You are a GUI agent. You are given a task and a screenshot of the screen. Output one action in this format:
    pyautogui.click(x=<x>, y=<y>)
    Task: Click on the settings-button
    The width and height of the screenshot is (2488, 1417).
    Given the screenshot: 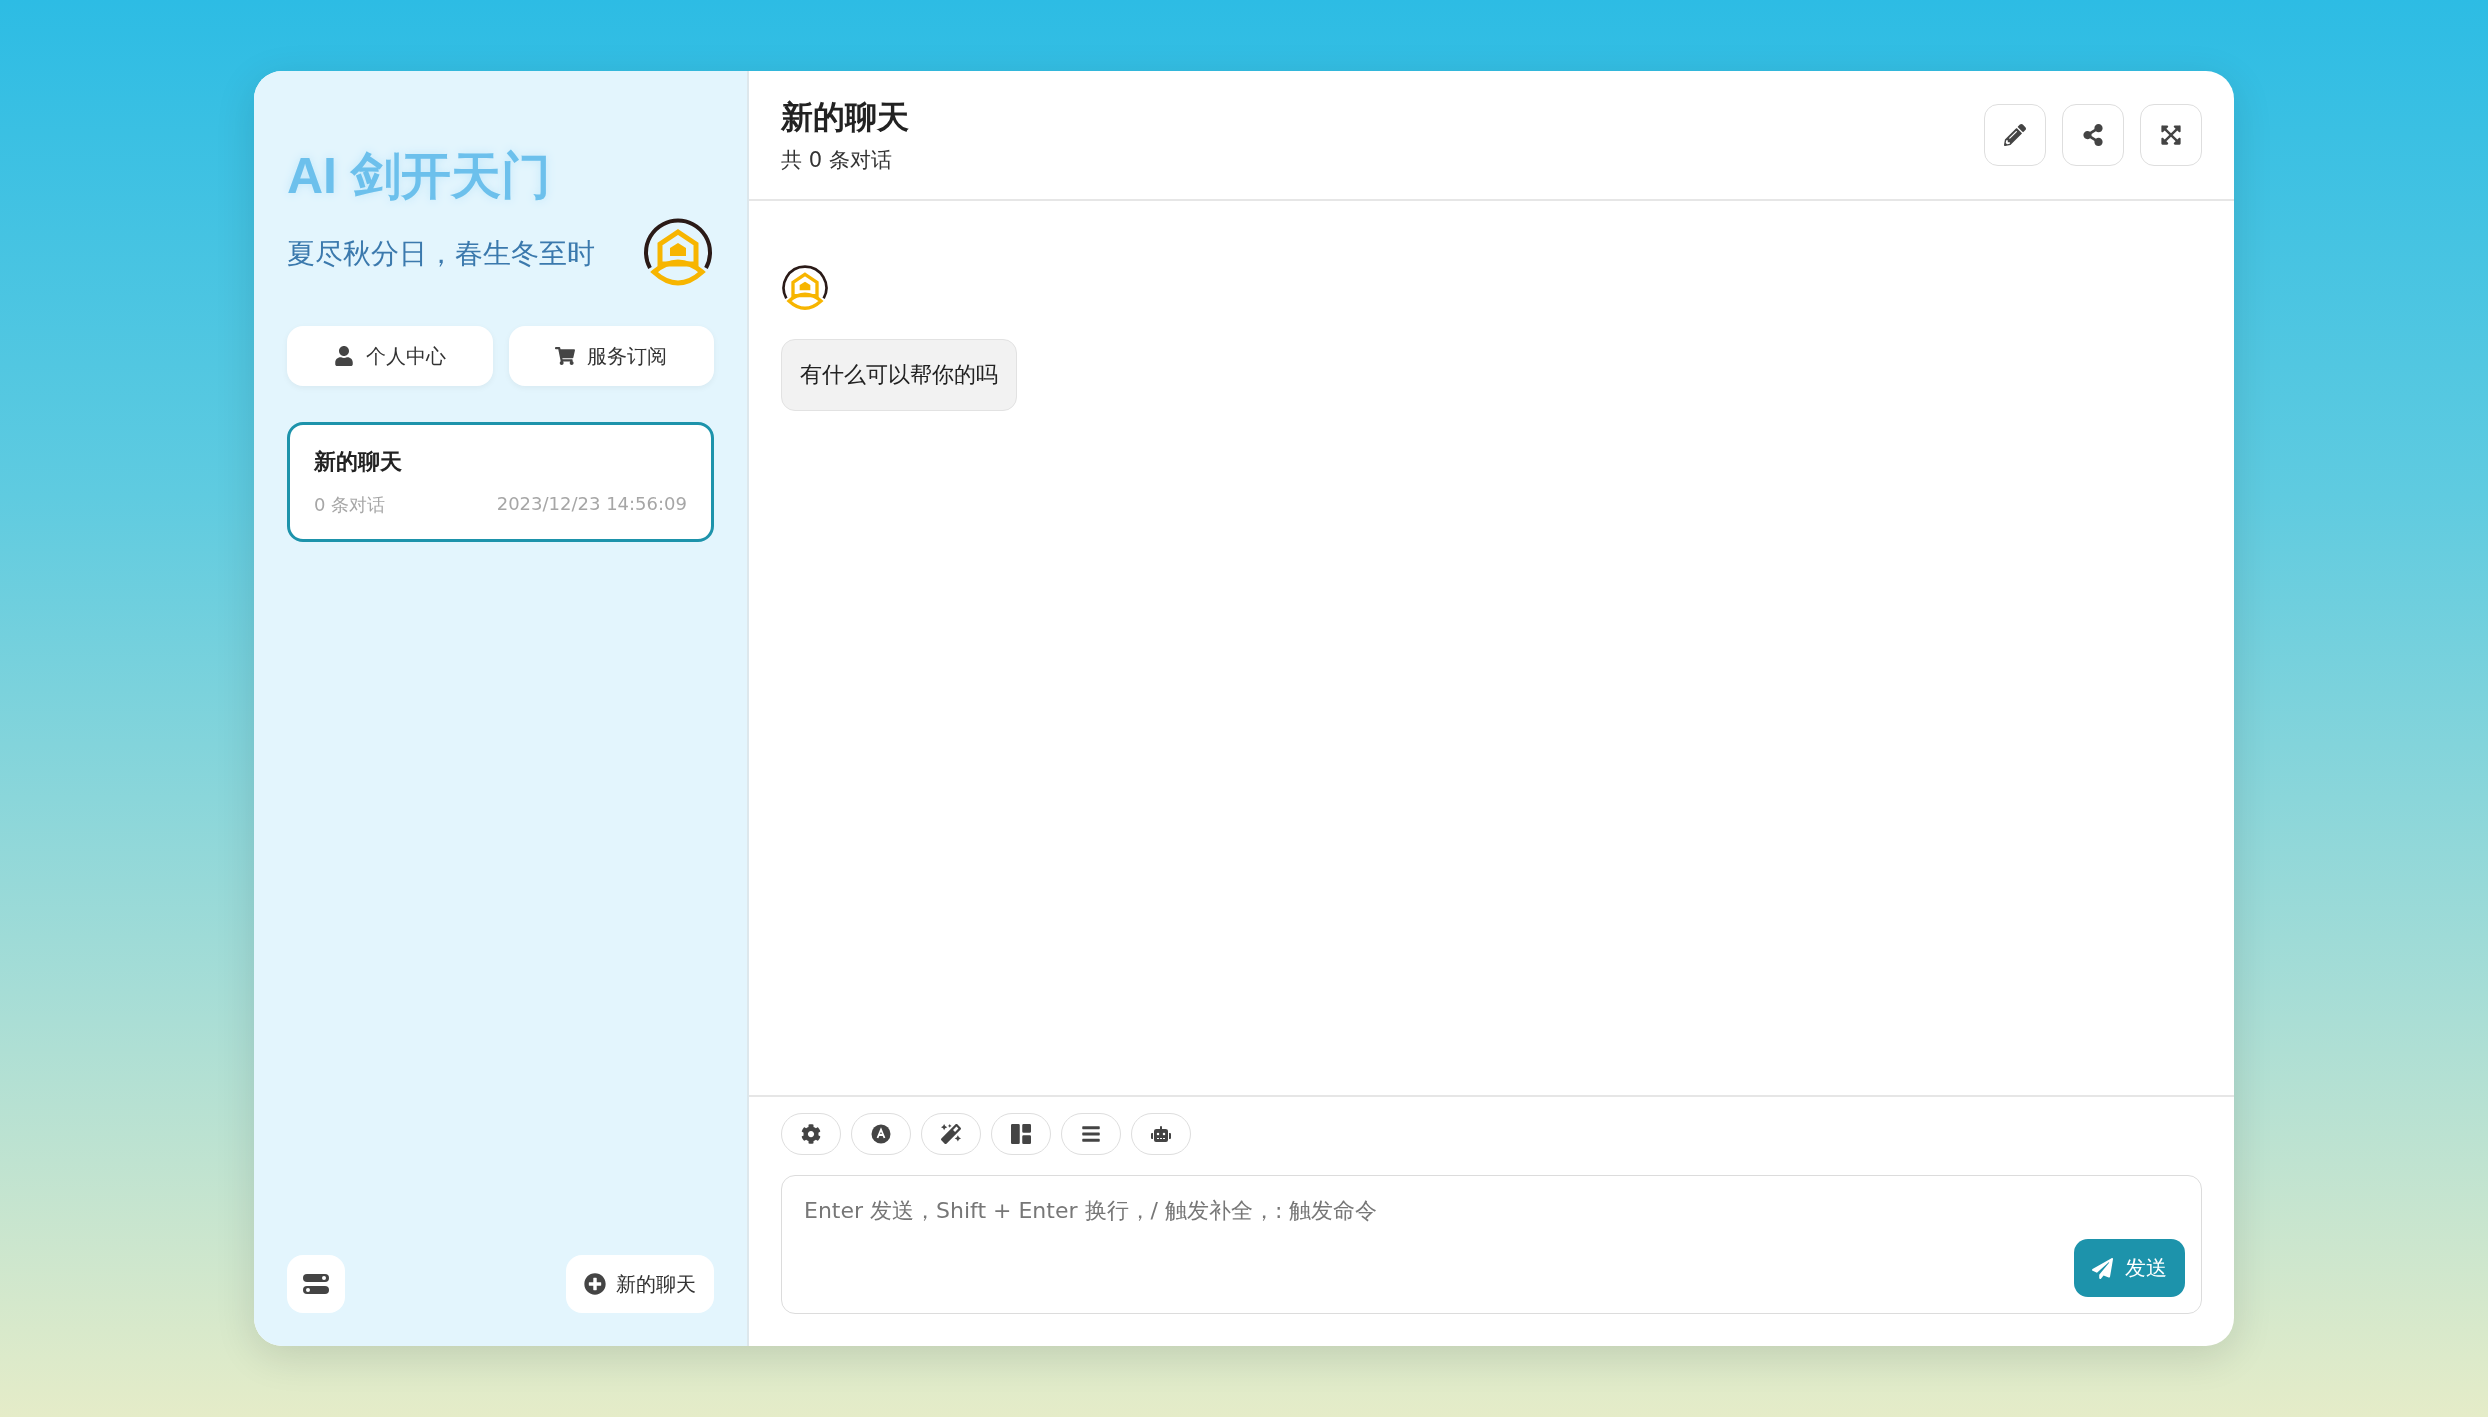 What is the action you would take?
    pyautogui.click(x=811, y=1134)
    